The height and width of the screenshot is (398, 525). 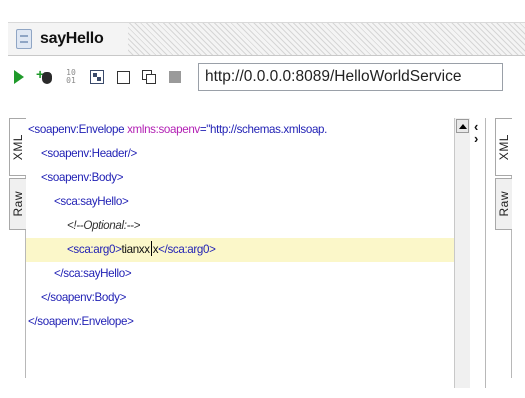 I want to click on binary-attachment-button: 10 01, so click(x=71, y=77).